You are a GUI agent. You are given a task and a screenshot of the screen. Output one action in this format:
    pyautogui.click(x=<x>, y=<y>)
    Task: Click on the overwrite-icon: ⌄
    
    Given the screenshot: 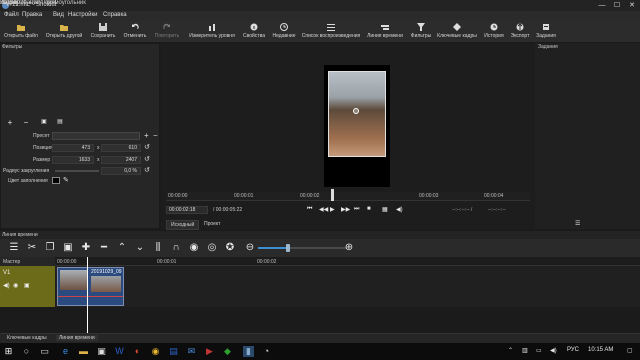 What is the action you would take?
    pyautogui.click(x=140, y=248)
    